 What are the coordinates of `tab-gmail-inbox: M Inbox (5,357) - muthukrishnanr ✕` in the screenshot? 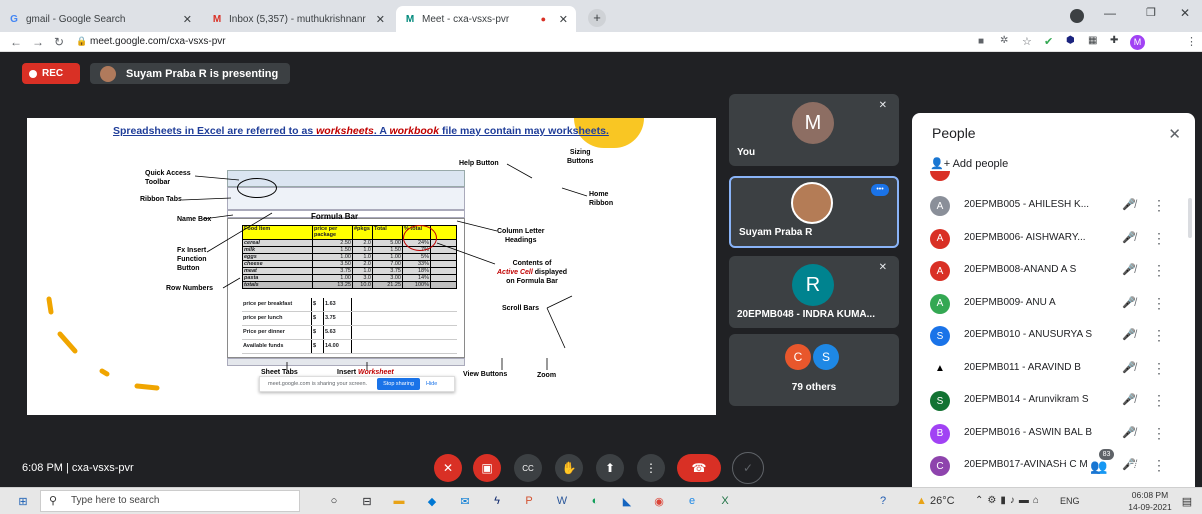 It's located at (298, 19).